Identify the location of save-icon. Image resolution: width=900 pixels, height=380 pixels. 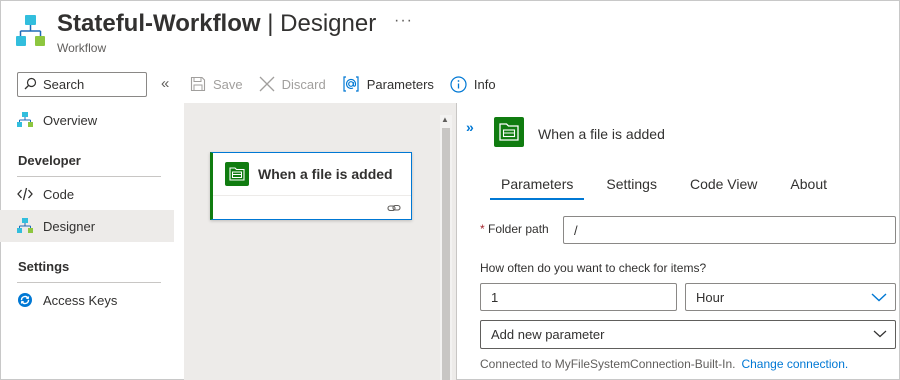
(198, 84).